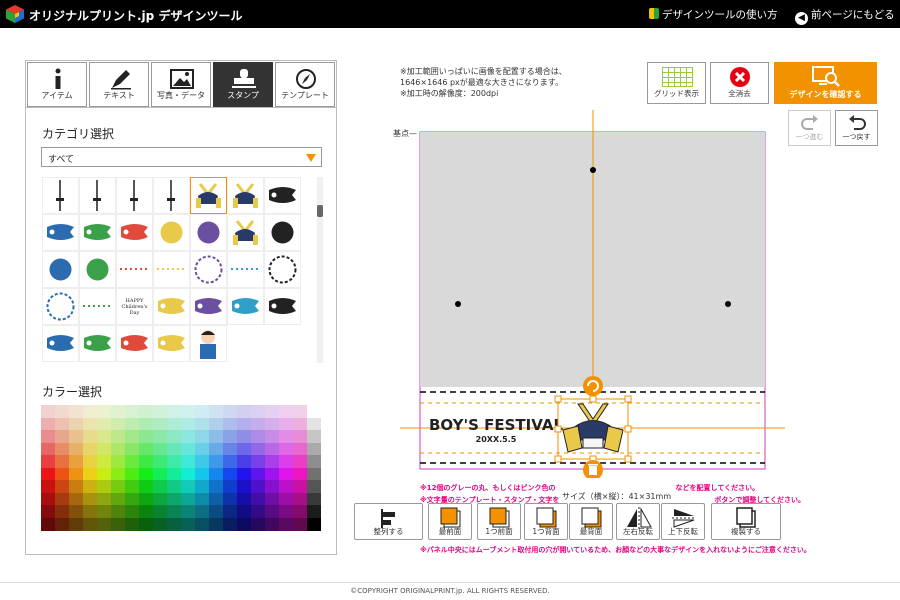 This screenshot has height=600, width=900. I want to click on stamp-koinobori-black, so click(282, 195).